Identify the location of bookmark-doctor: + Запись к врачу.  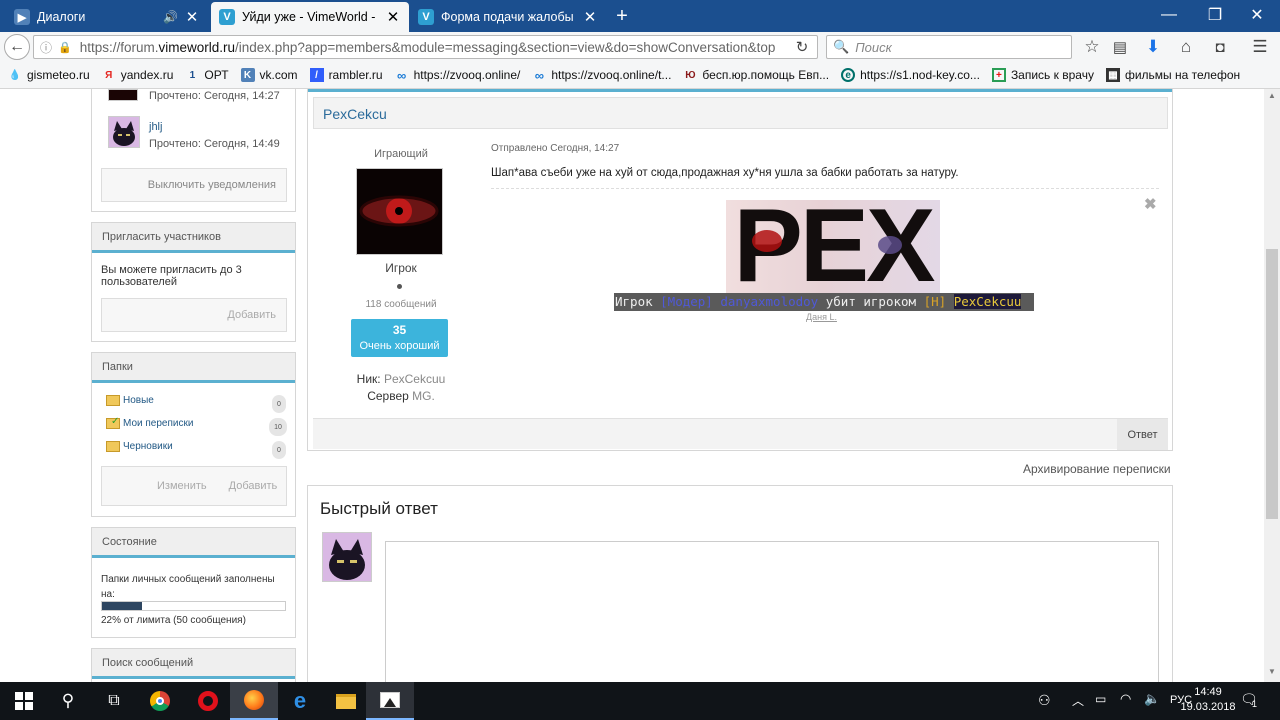
(1042, 75).